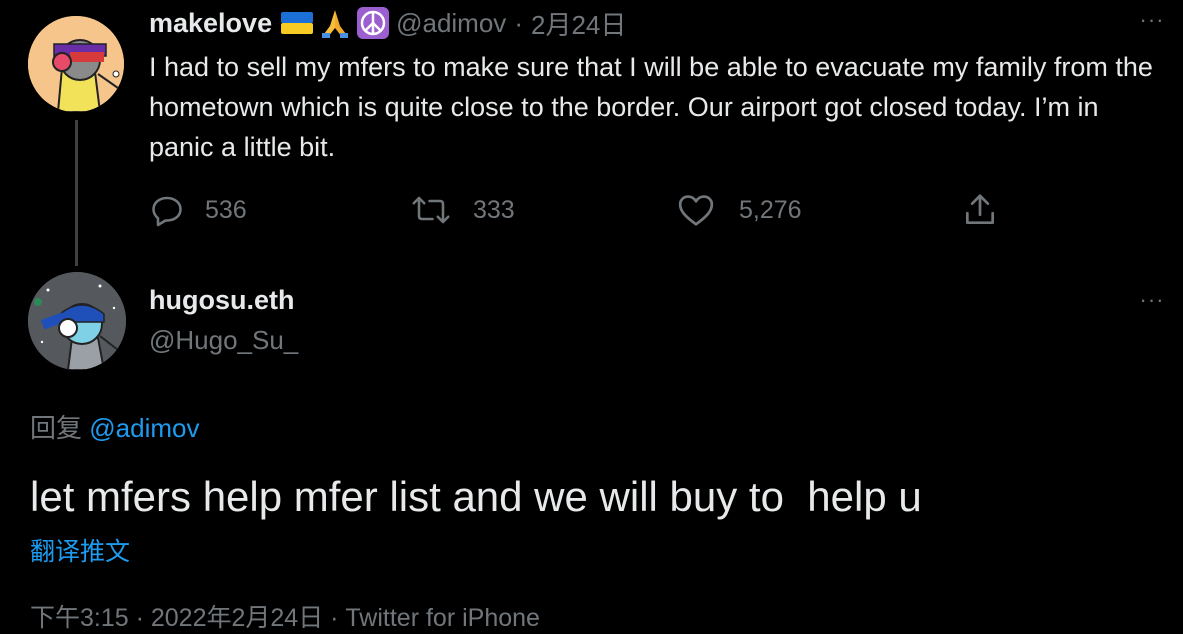 The image size is (1183, 634). Describe the element at coordinates (297, 23) in the screenshot. I see `ukraine-flag-icon` at that location.